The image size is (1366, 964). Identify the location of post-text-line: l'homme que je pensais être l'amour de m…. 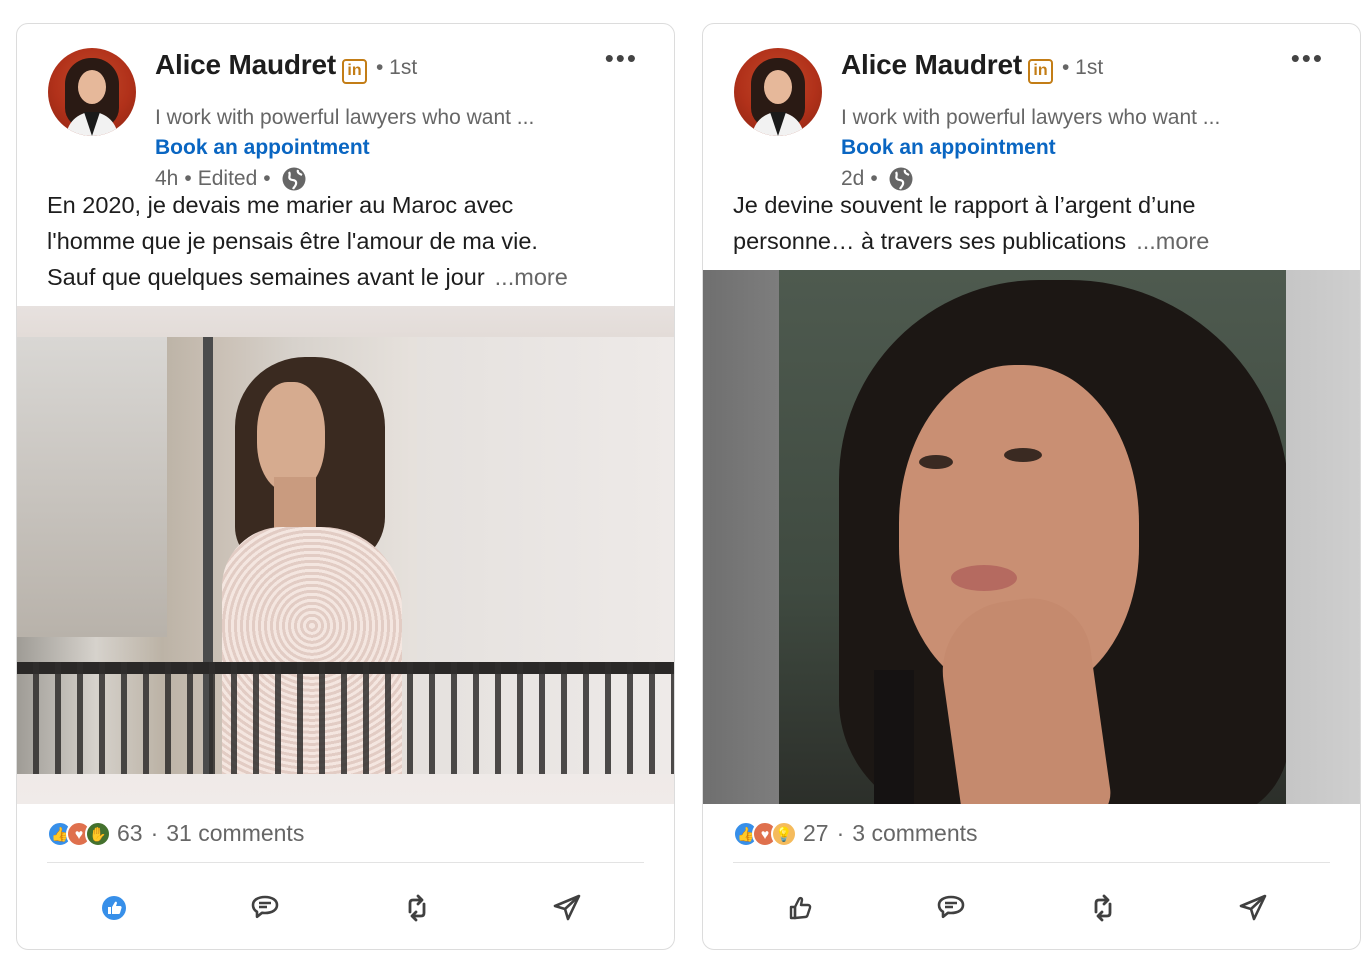
(292, 241).